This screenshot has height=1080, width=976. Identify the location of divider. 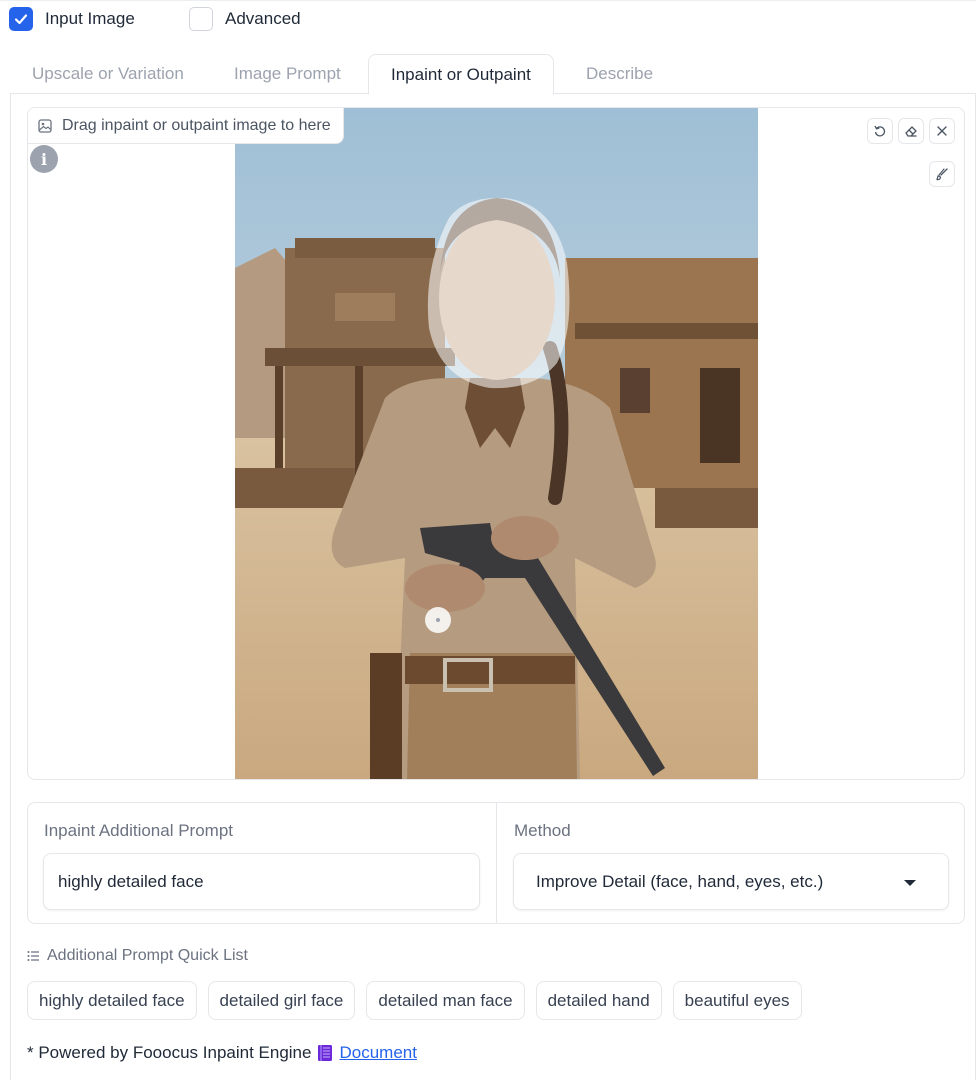
(496, 863).